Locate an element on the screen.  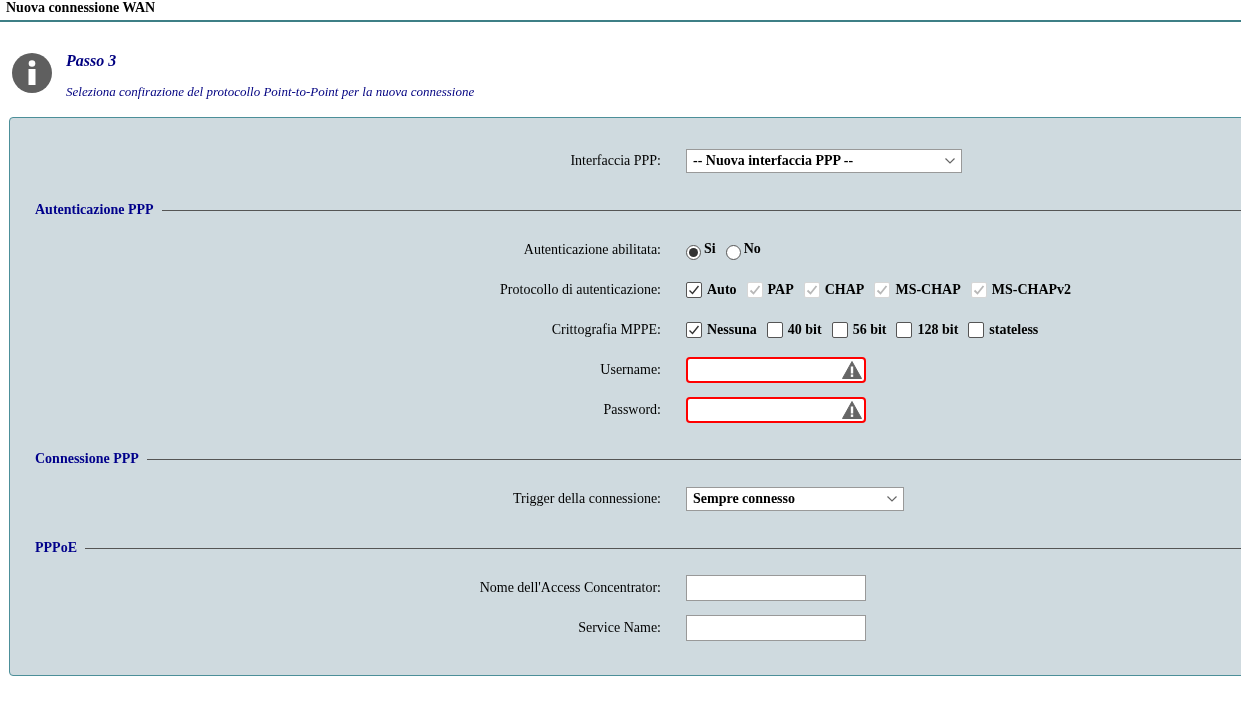
field-label: Username: is located at coordinates (630, 370).